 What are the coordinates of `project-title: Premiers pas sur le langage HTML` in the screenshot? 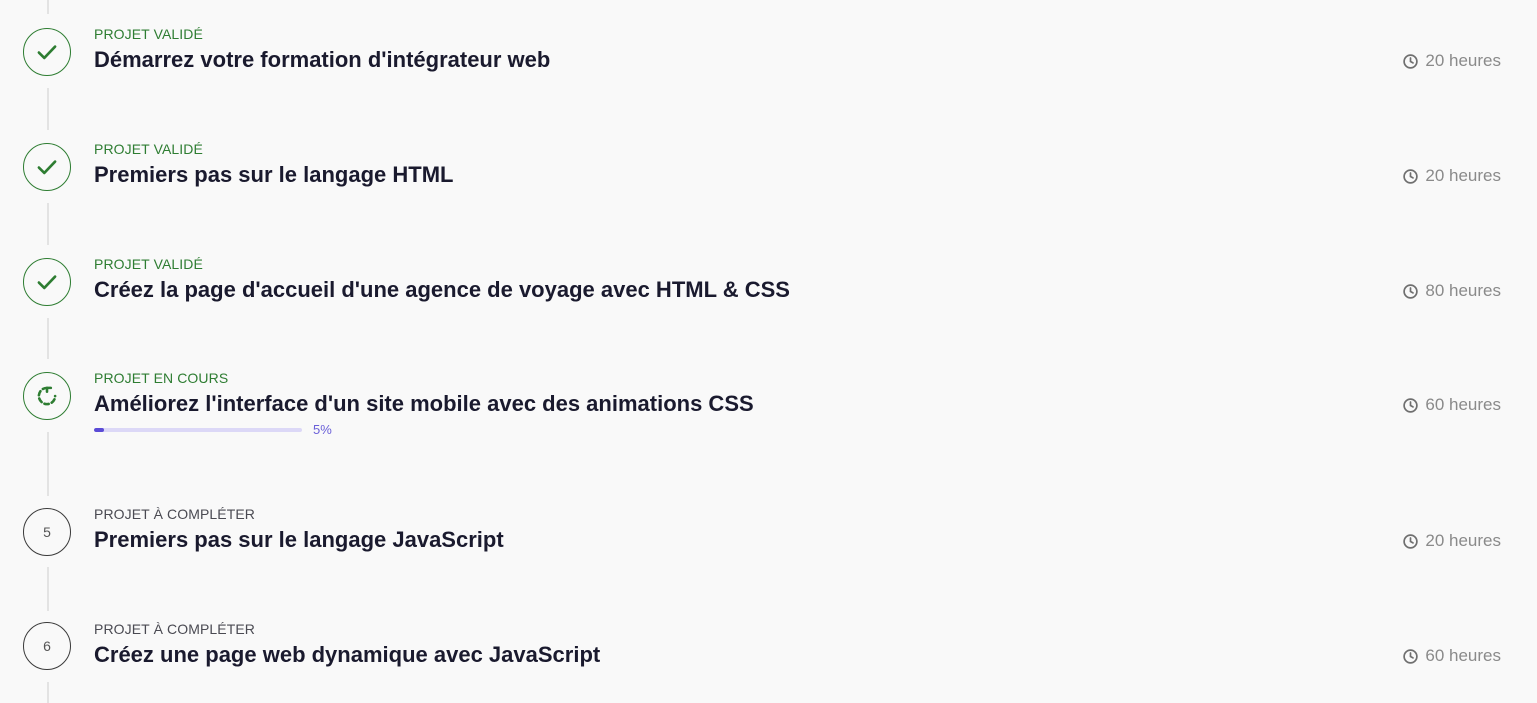 It's located at (273, 175).